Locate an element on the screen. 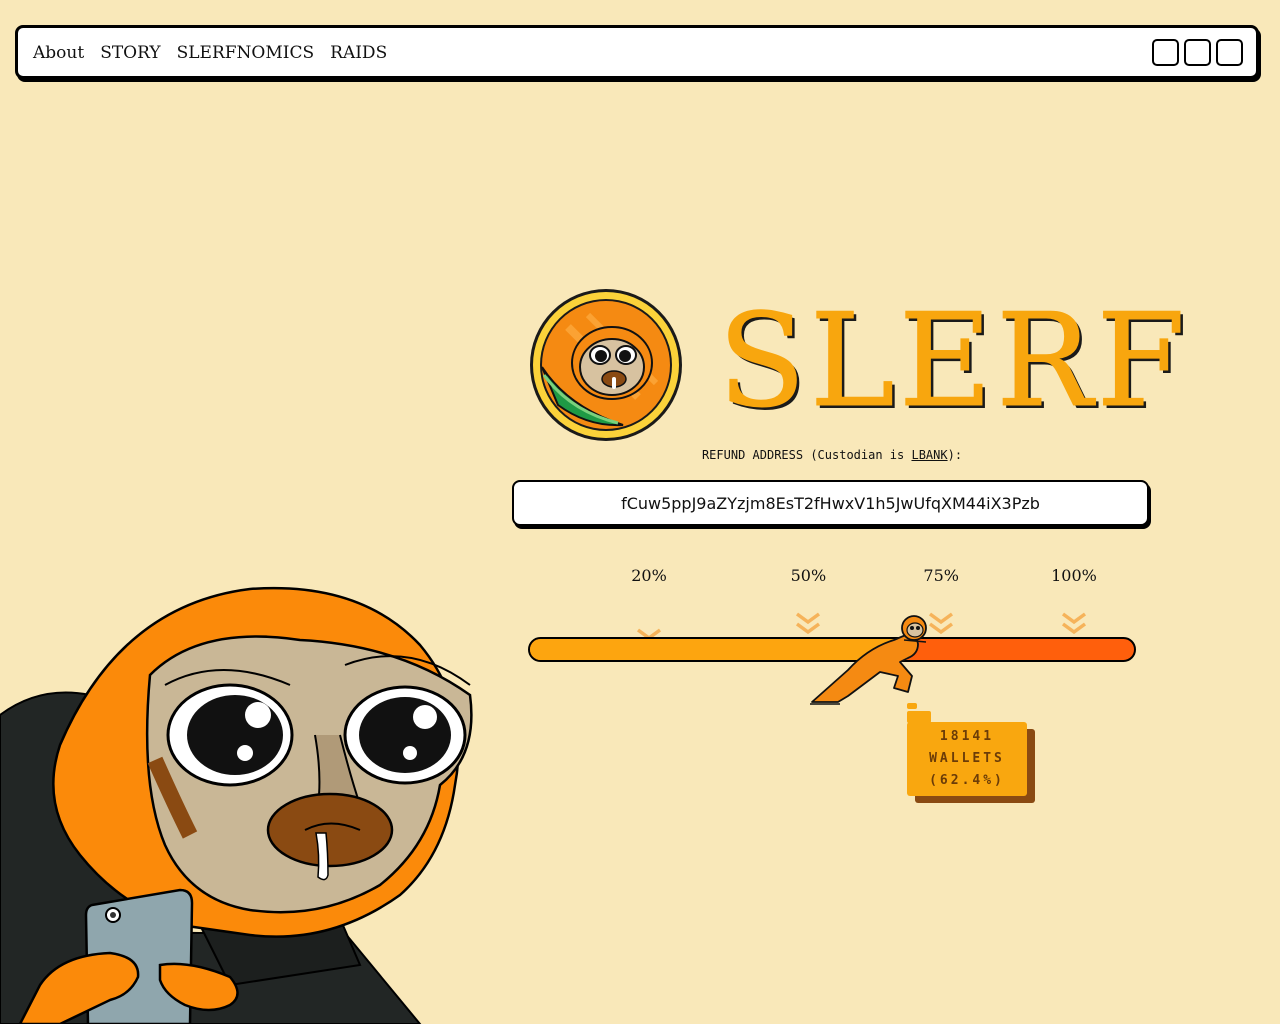 Image resolution: width=1280 pixels, height=1024 pixels. custodian-link: LBANK is located at coordinates (929, 455).